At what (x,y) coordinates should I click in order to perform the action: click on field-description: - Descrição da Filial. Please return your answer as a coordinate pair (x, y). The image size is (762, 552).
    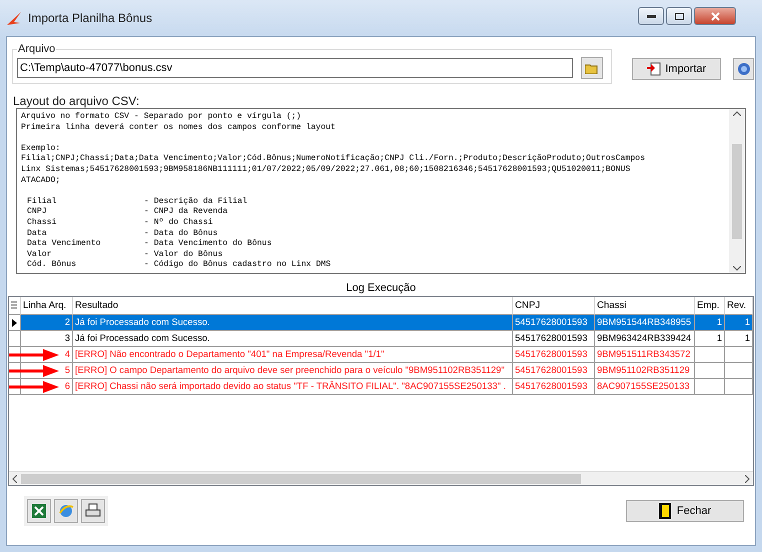
    Looking at the image, I should click on (196, 201).